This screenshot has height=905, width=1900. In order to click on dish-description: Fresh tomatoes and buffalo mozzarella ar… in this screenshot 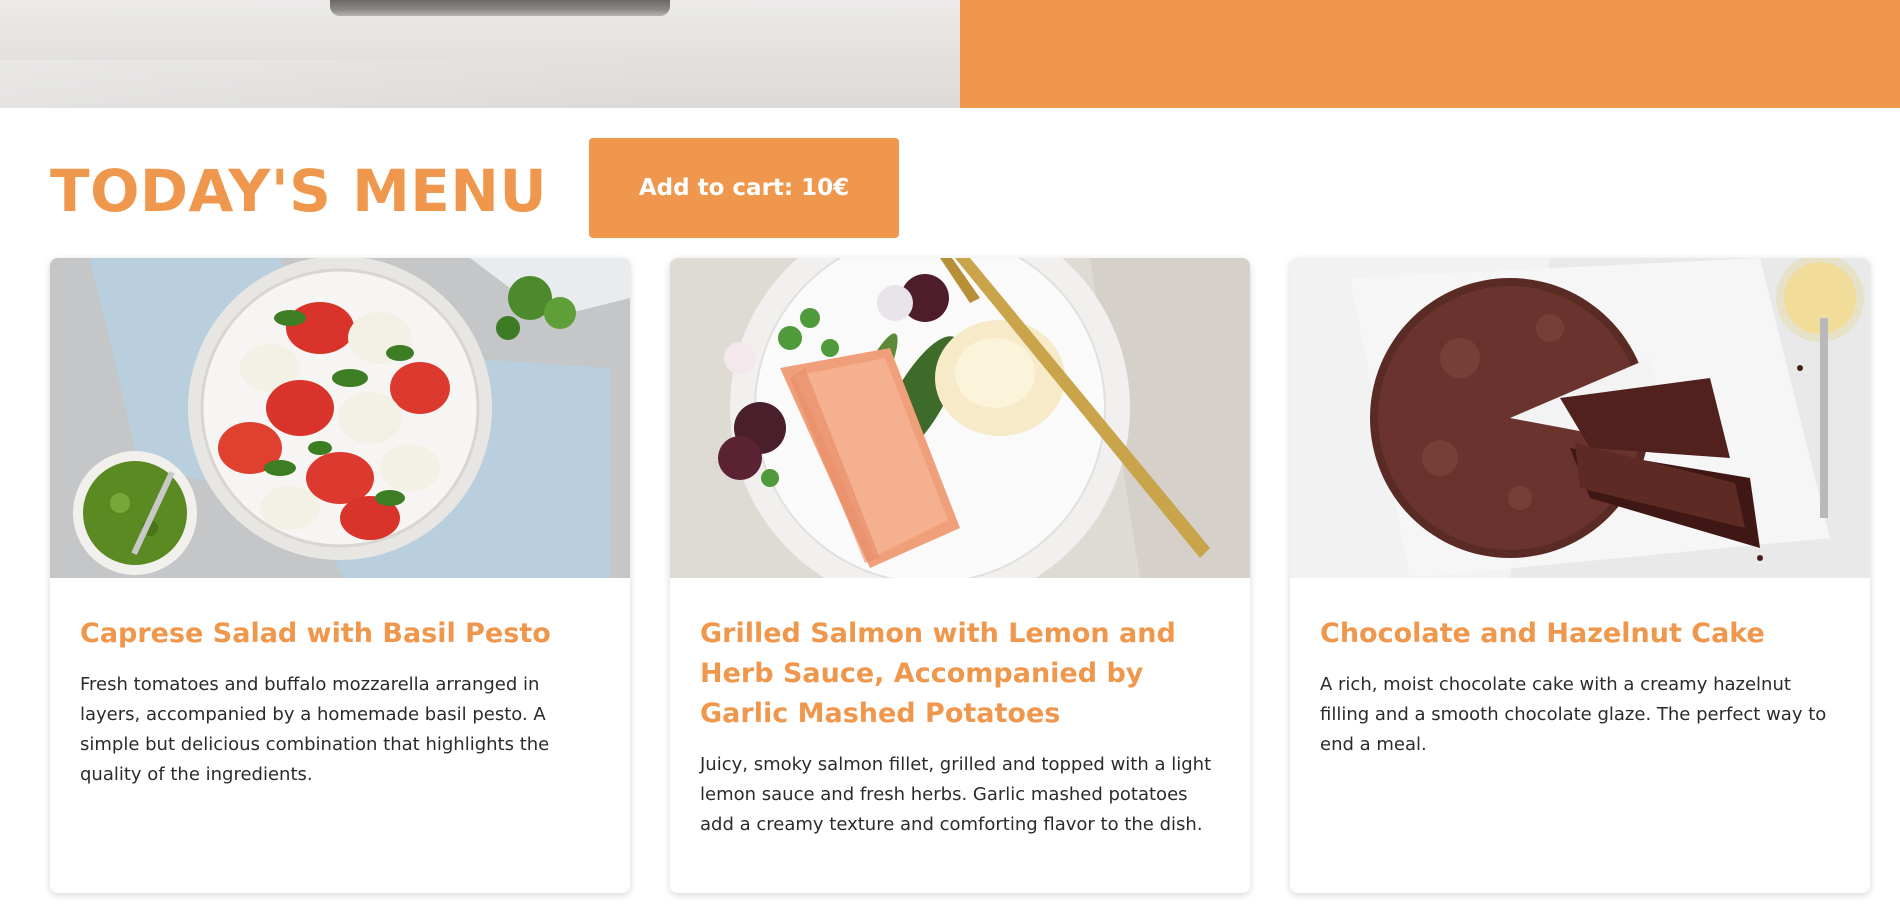, I will do `click(315, 729)`.